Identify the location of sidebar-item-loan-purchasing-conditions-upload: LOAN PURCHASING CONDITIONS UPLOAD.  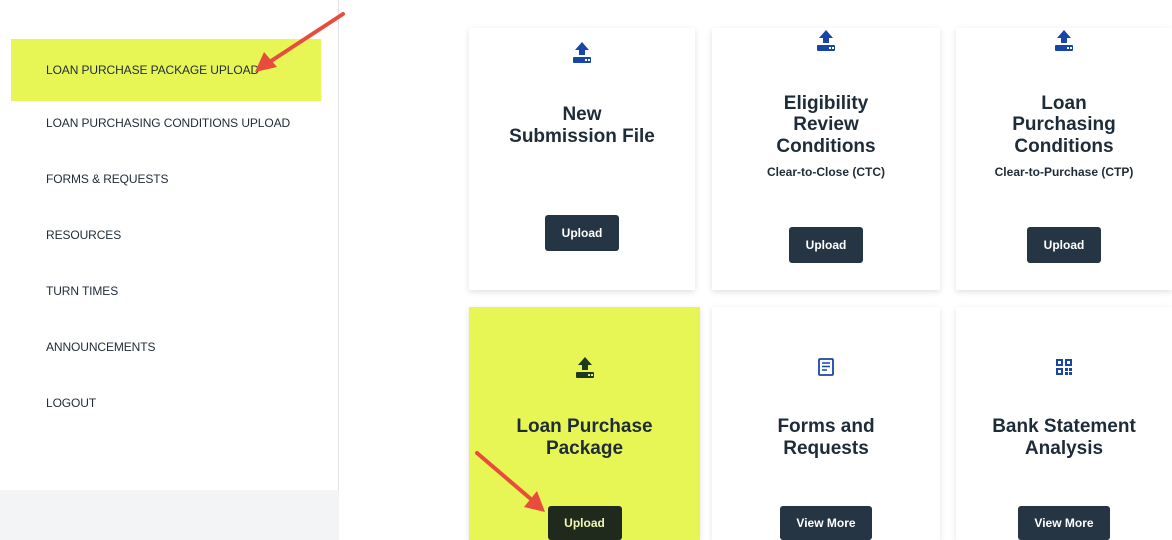
(166, 123).